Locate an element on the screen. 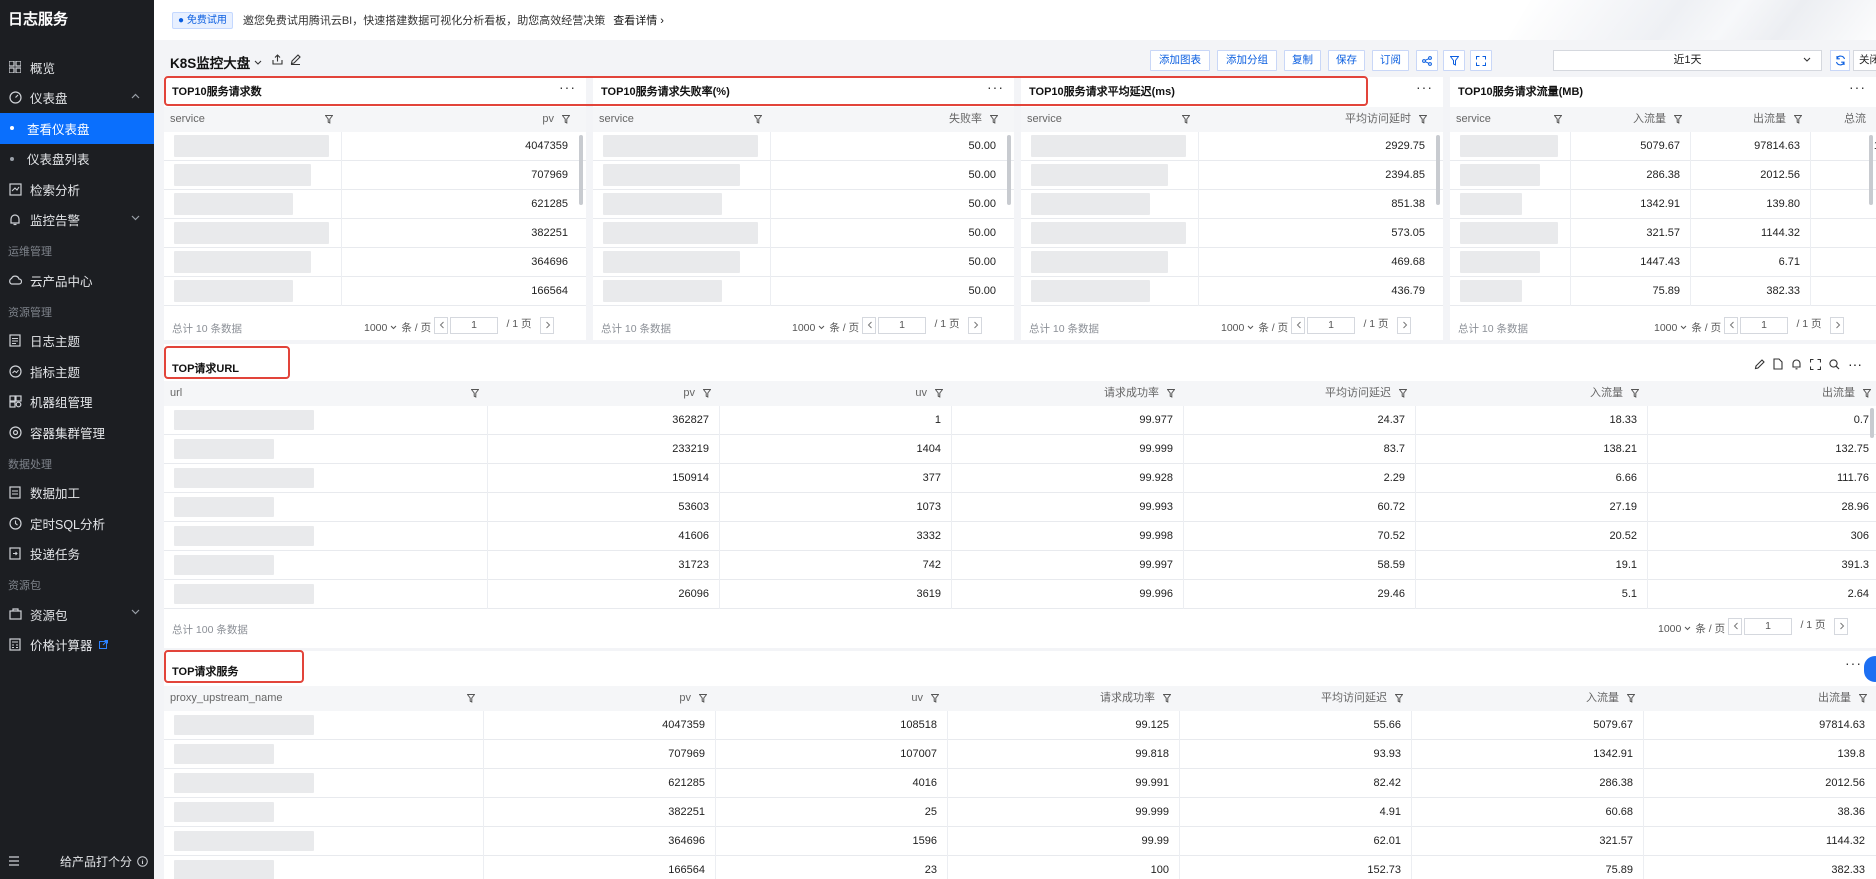  sidebar-item-scheduled-sql: 定时SQL分析 is located at coordinates (77, 523).